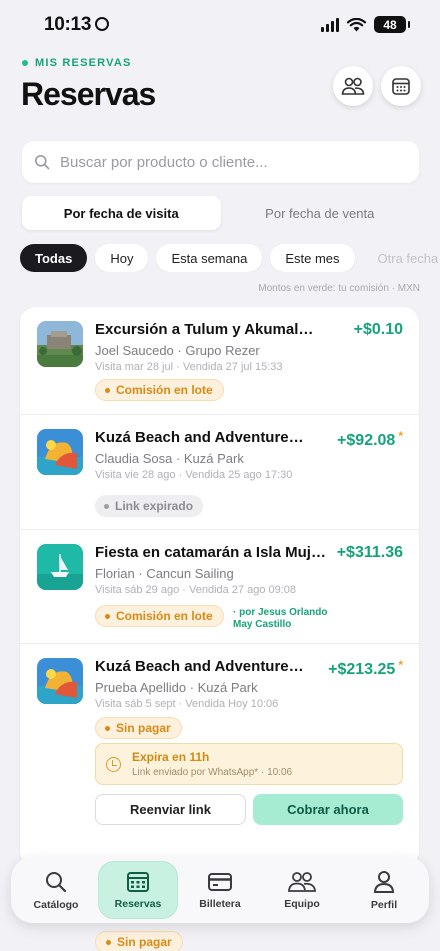  Describe the element at coordinates (369, 552) in the screenshot. I see `commission-amount: +$311.36` at that location.